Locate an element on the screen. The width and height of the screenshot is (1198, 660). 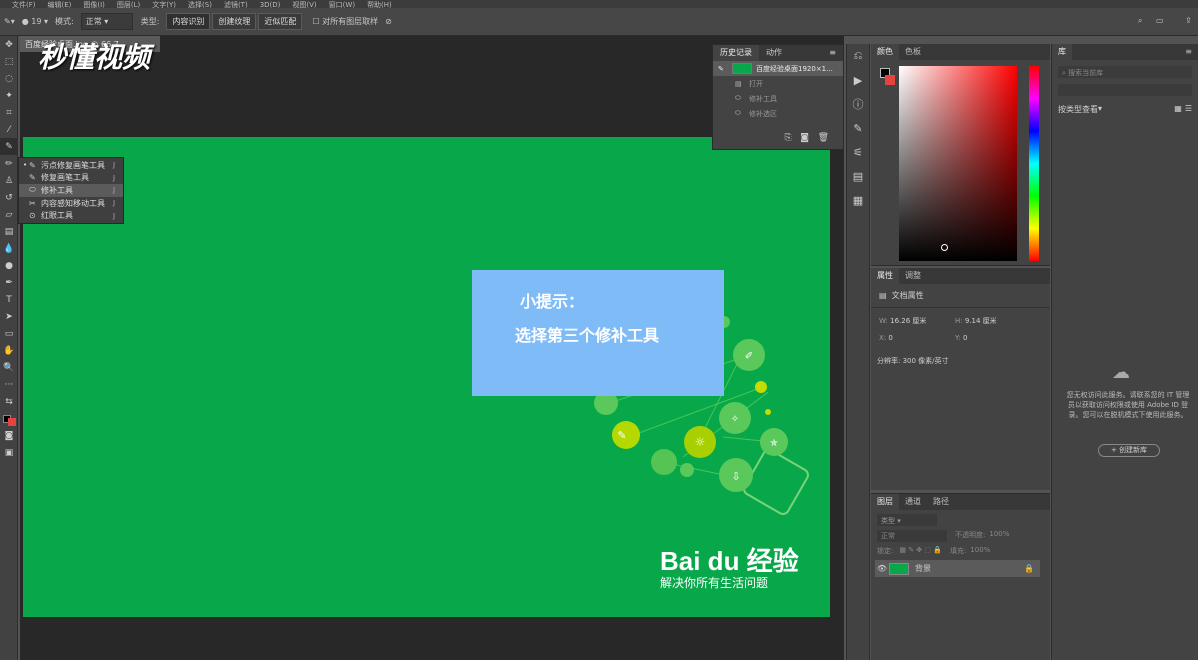
tab-properties: 属性 is located at coordinates (885, 276).